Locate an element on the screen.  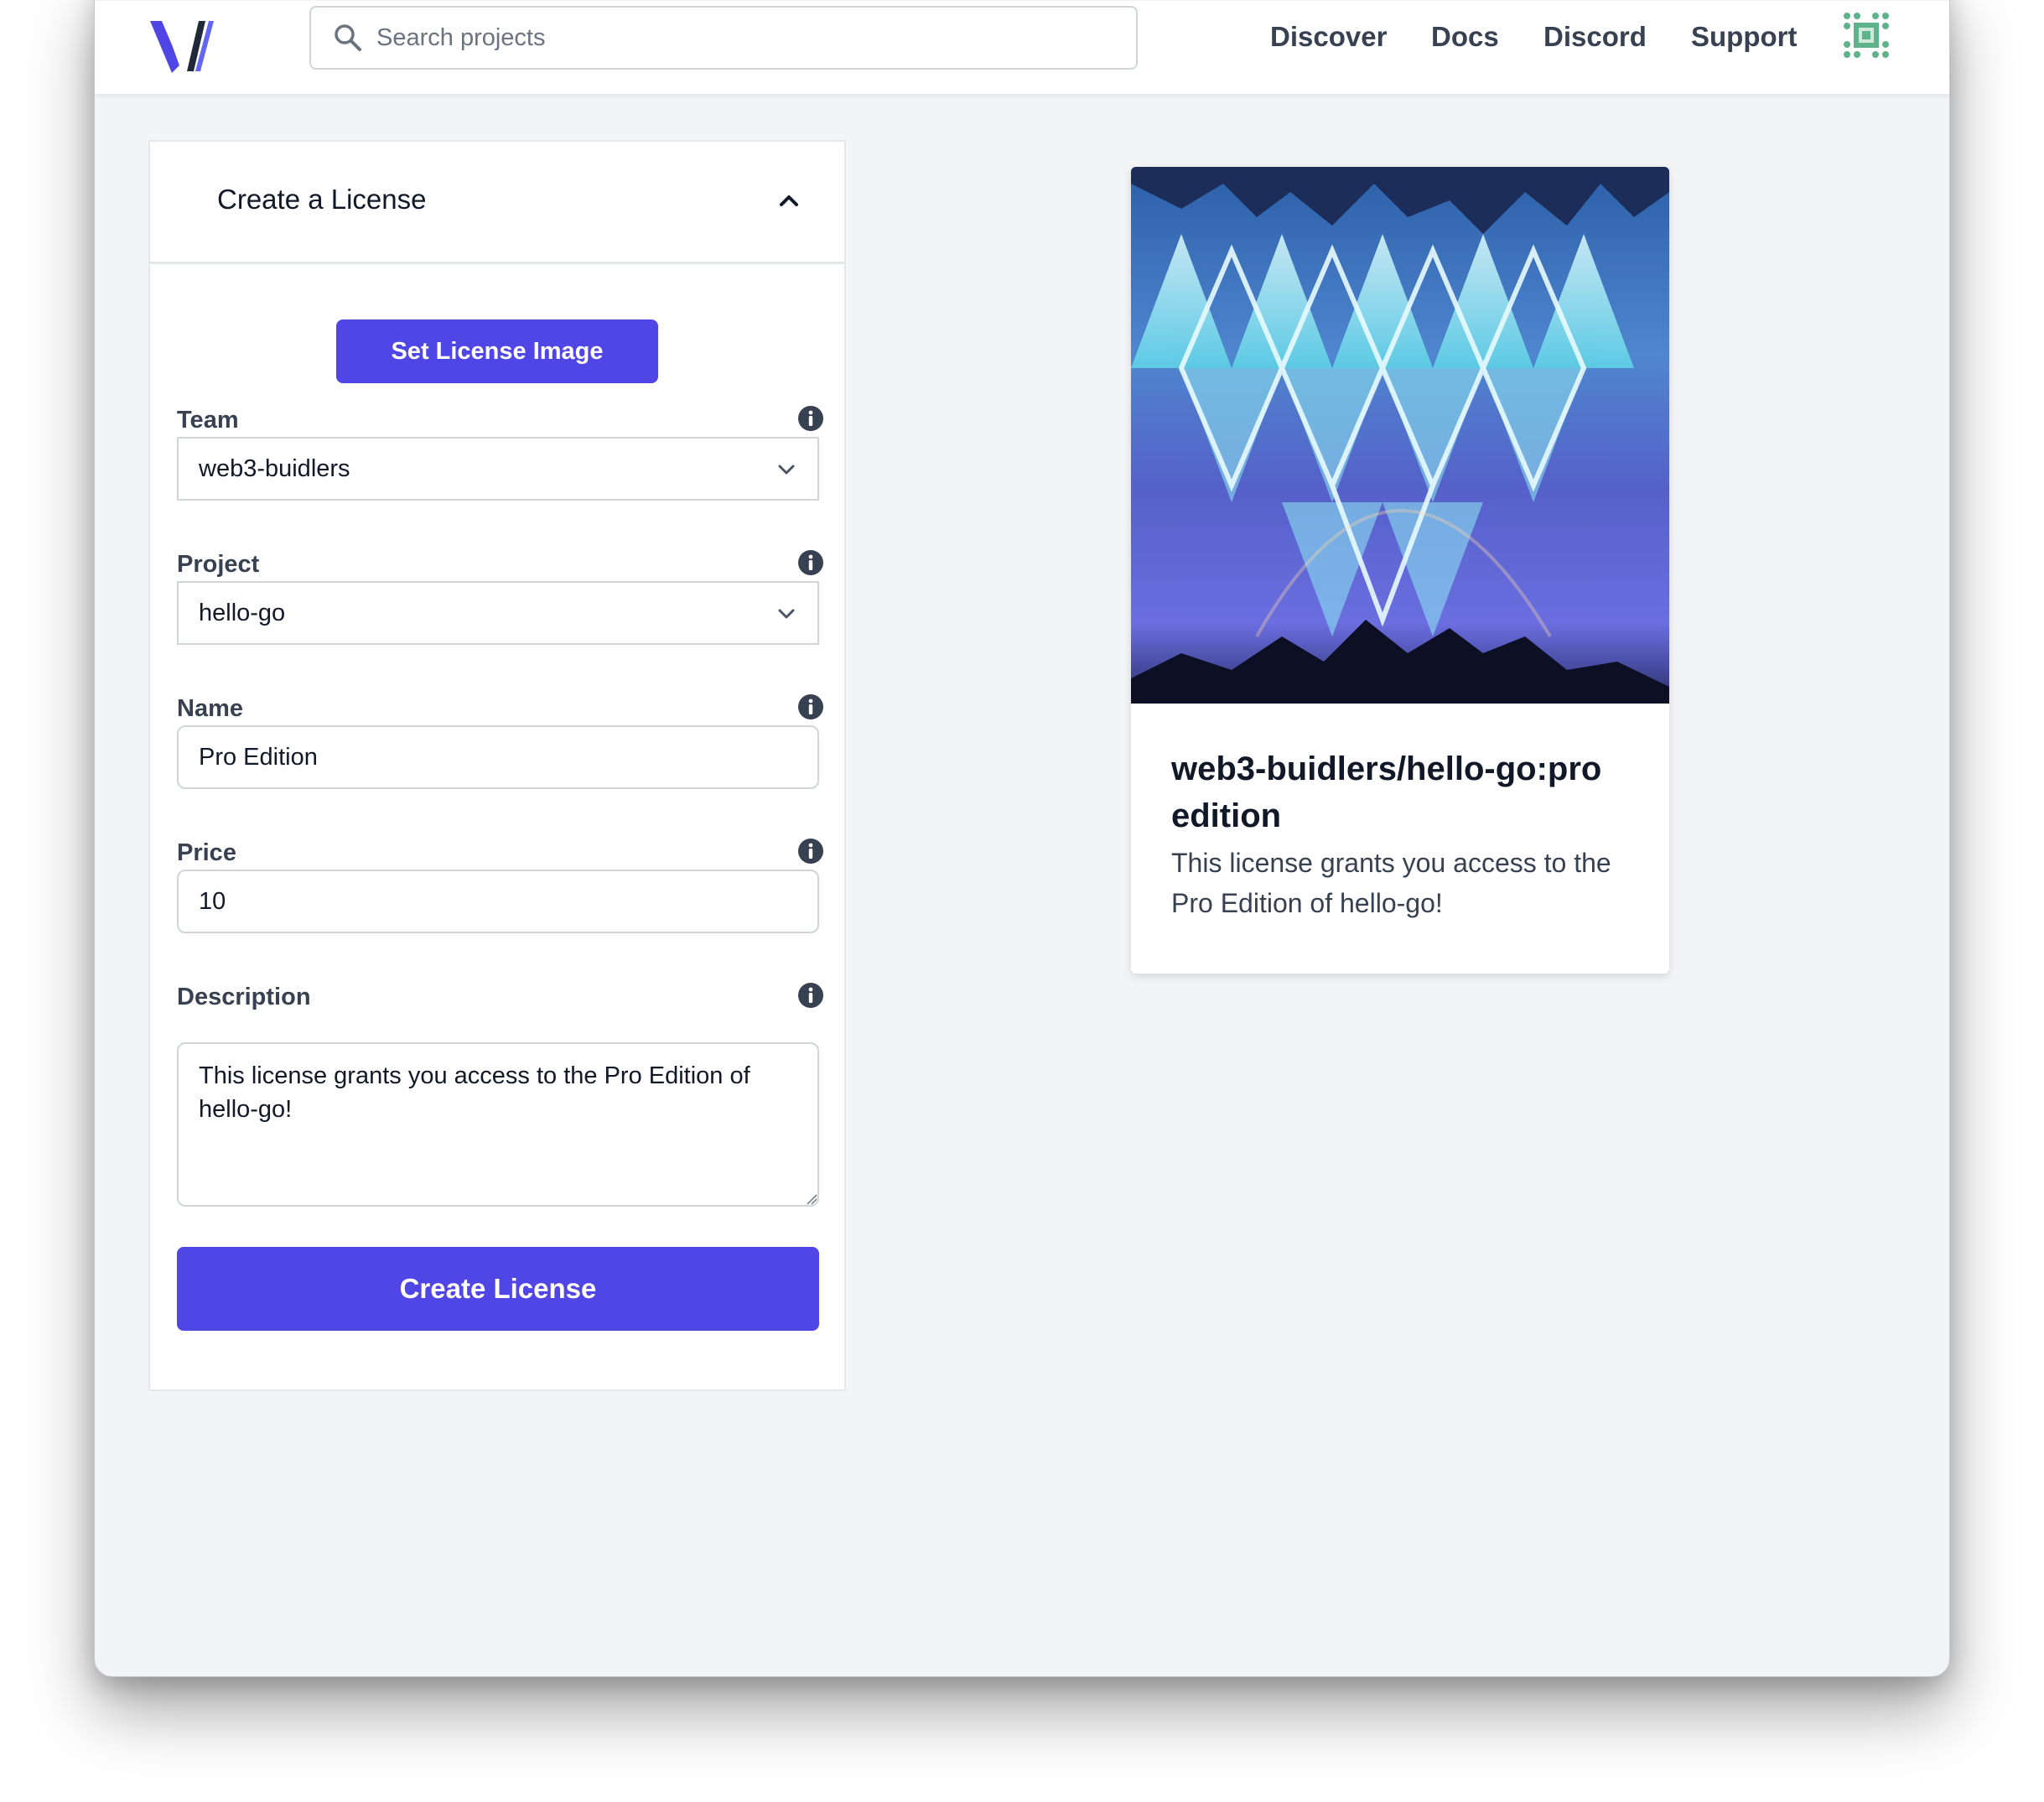
name-input: Pro Edition is located at coordinates (498, 757).